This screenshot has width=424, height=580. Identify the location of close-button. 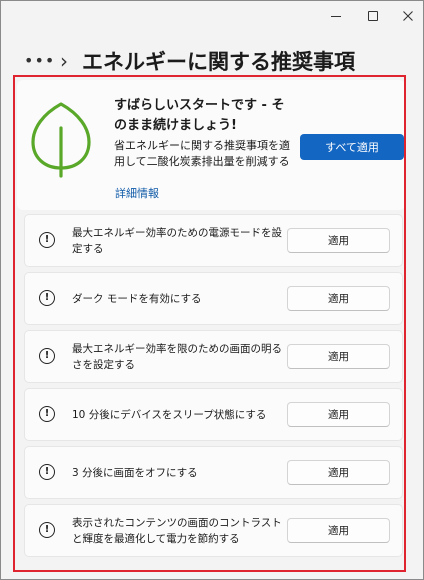
(405, 16).